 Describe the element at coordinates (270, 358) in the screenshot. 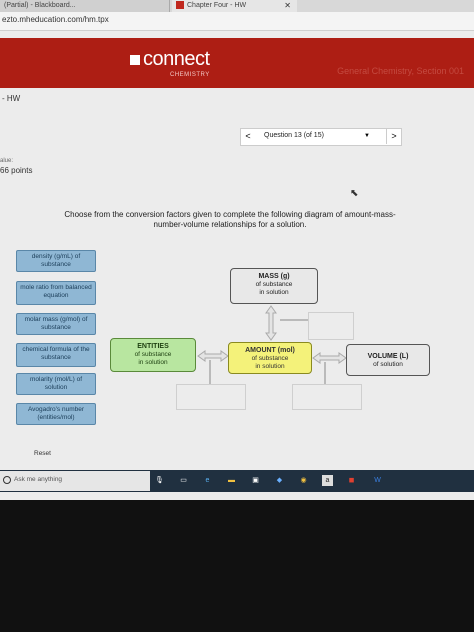

I see `node-amount: AMOUNT (mol) of substance in solution` at that location.